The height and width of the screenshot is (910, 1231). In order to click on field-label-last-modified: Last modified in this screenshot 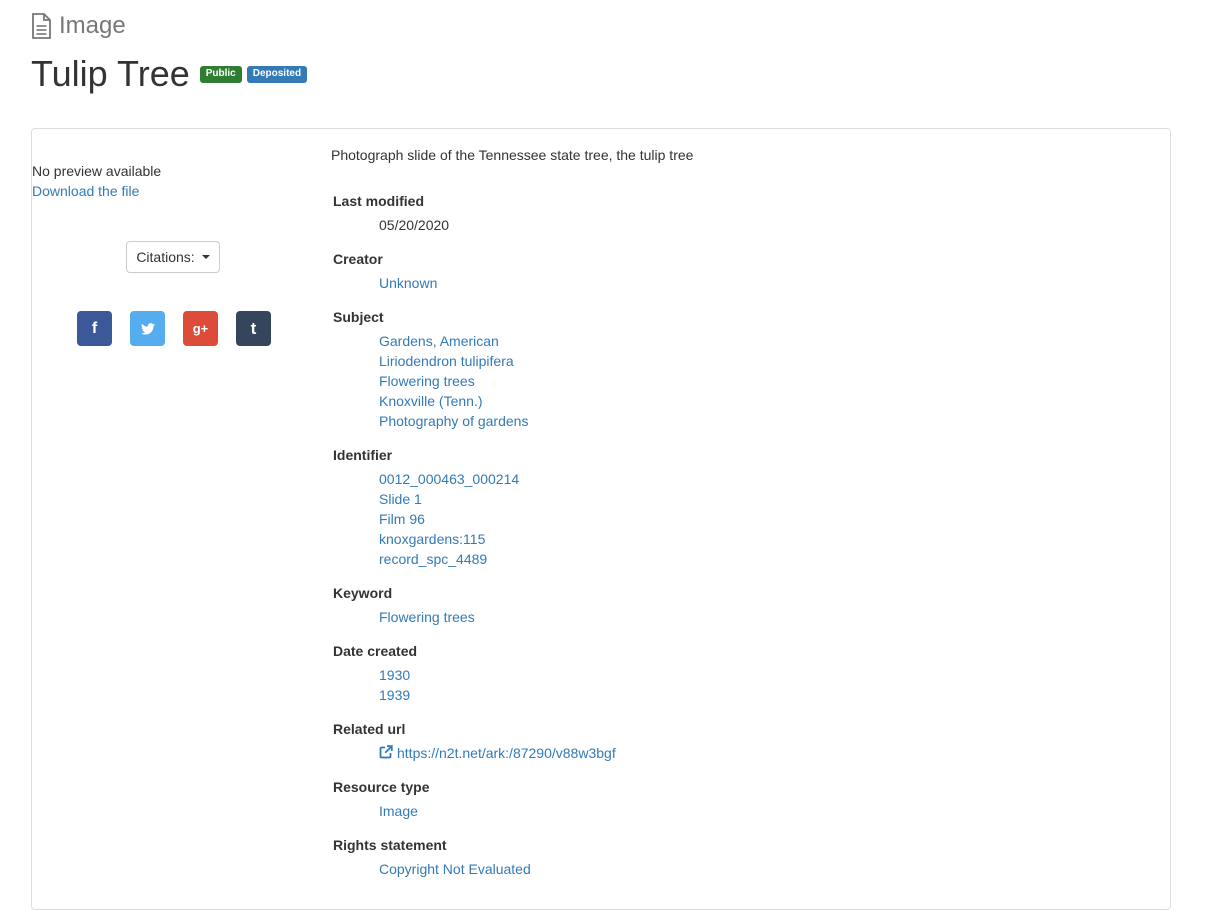, I will do `click(379, 201)`.